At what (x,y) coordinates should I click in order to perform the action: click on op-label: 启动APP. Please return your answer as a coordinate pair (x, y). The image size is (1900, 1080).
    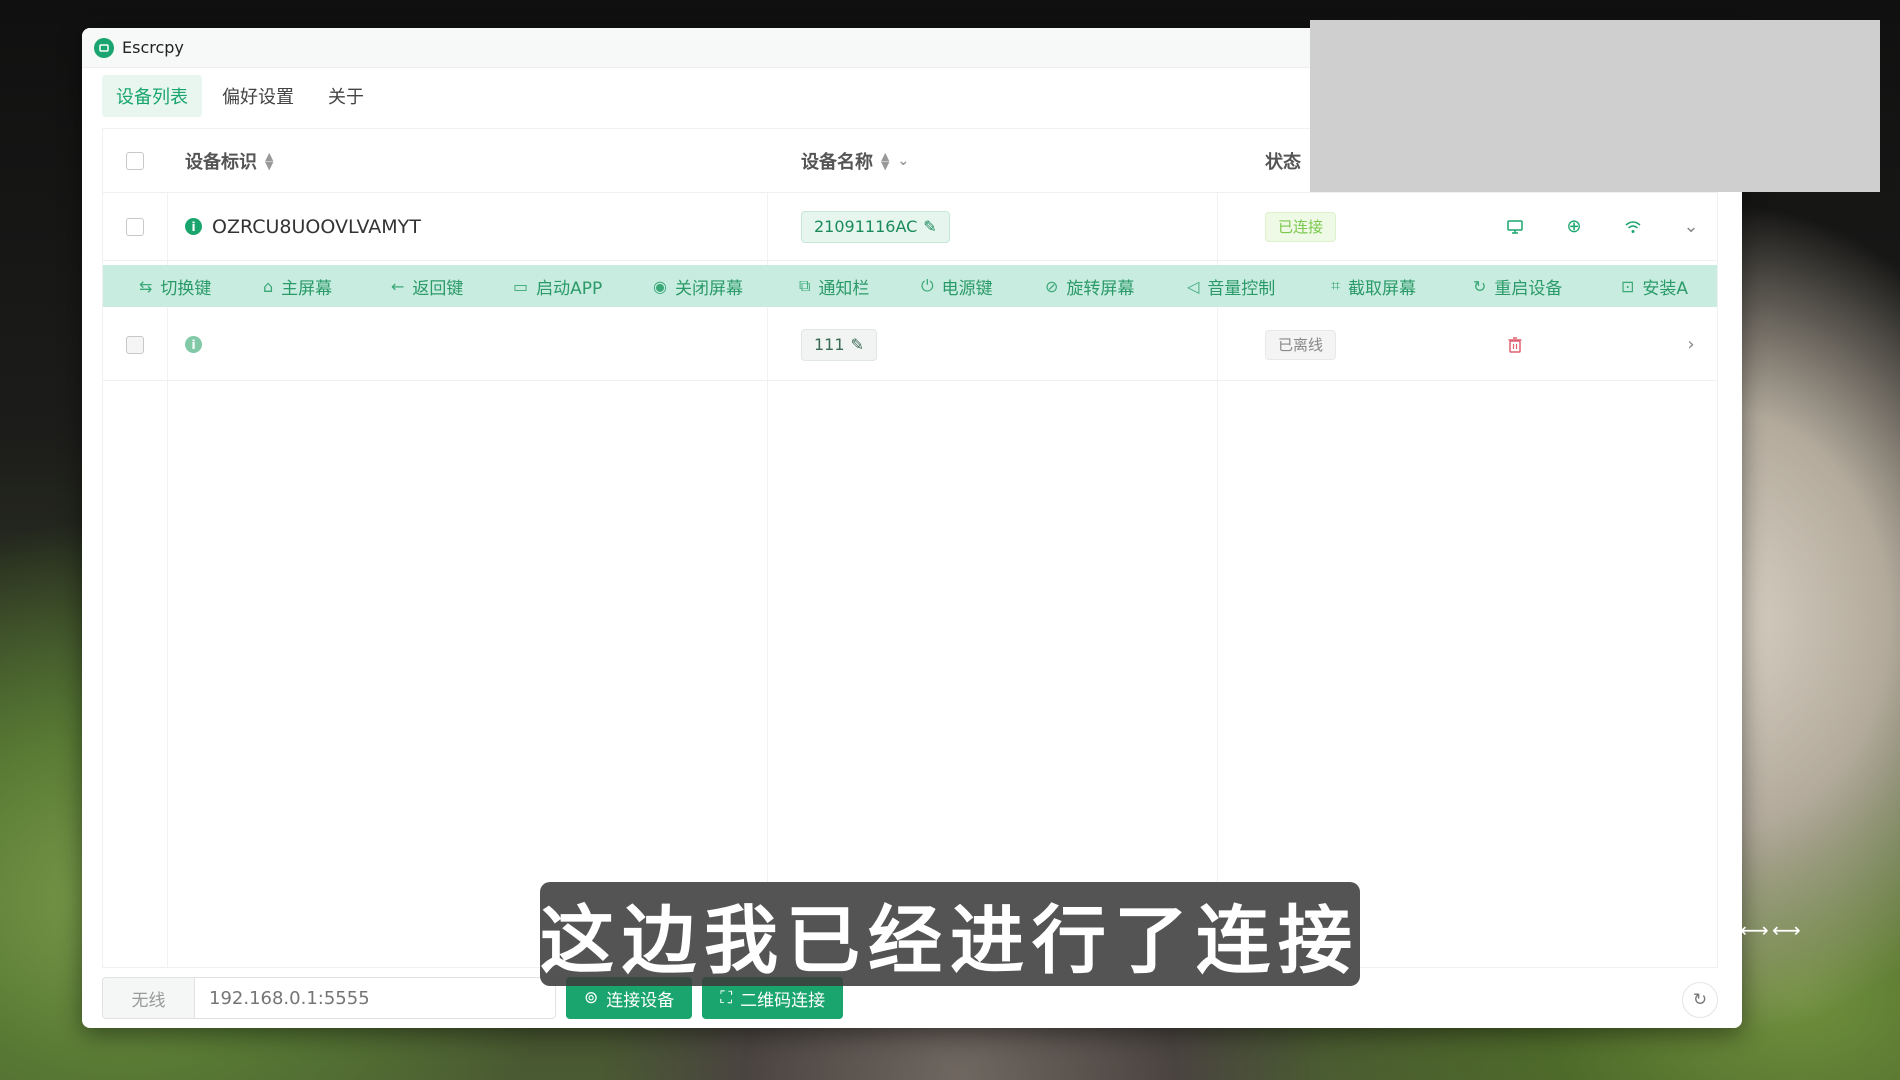
    Looking at the image, I should click on (569, 288).